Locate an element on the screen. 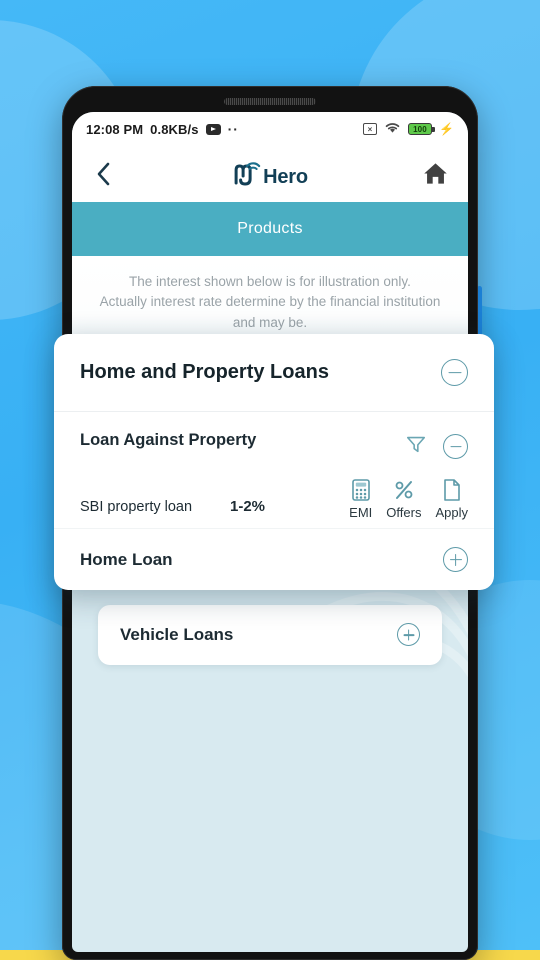 The width and height of the screenshot is (540, 960). document-icon is located at coordinates (452, 490).